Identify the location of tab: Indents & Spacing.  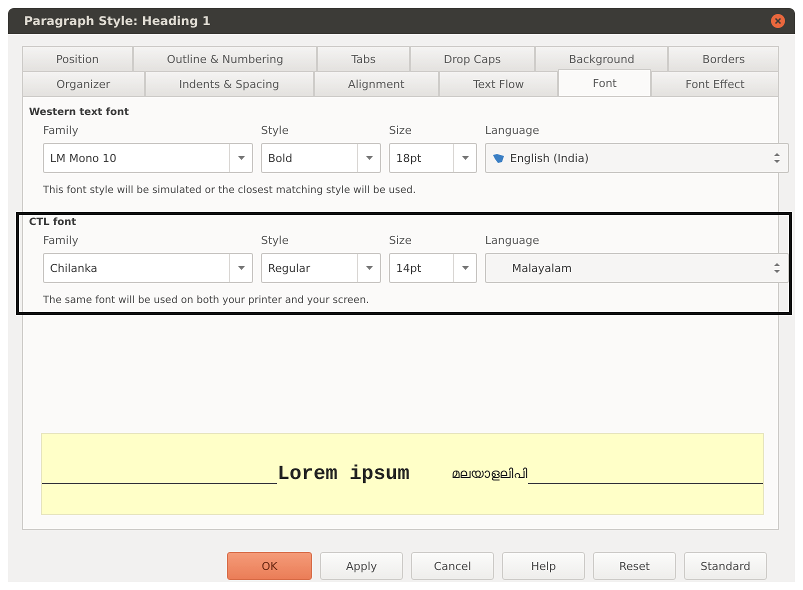
(229, 83).